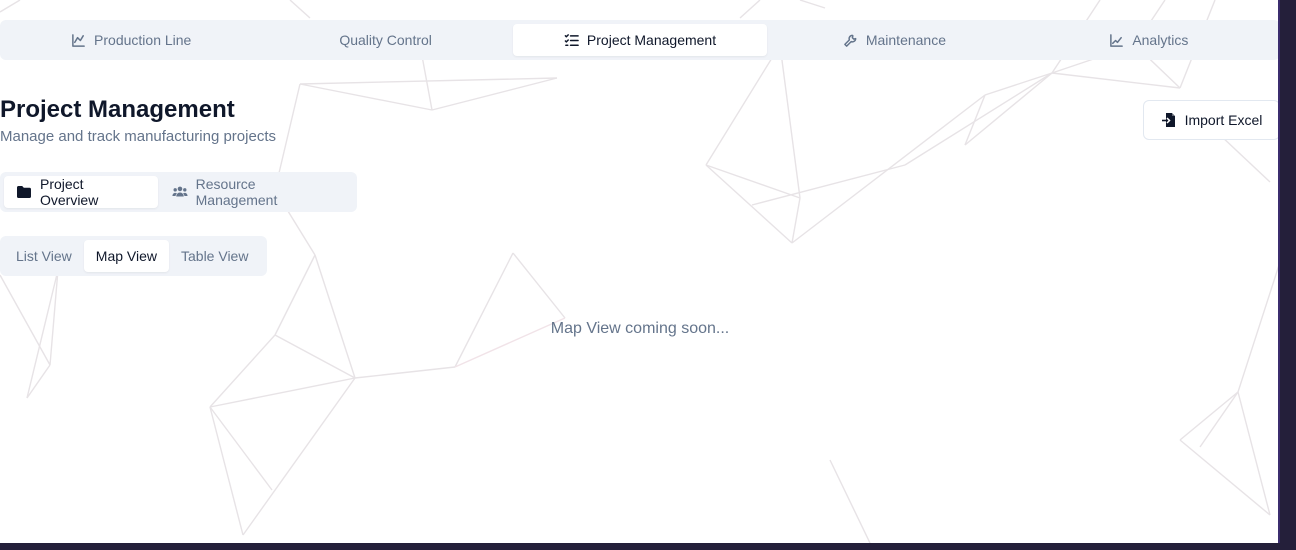 The image size is (1296, 550). Describe the element at coordinates (1117, 40) in the screenshot. I see `trend-icon` at that location.